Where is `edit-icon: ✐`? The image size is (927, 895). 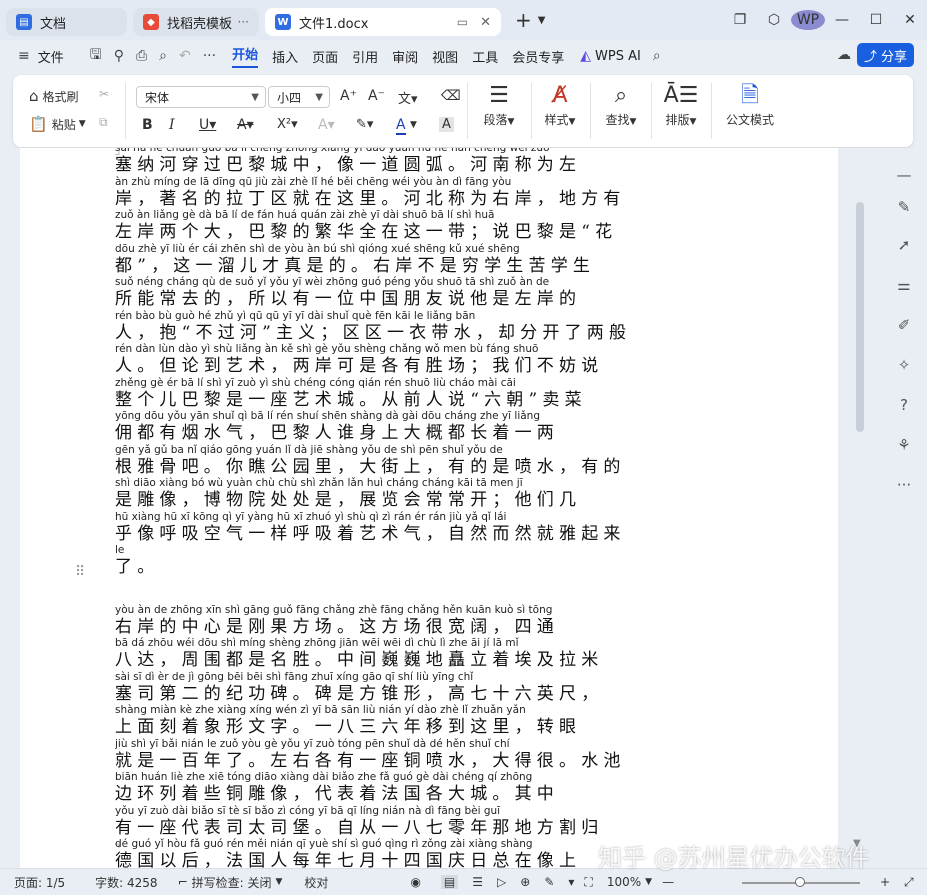 edit-icon: ✐ is located at coordinates (904, 325).